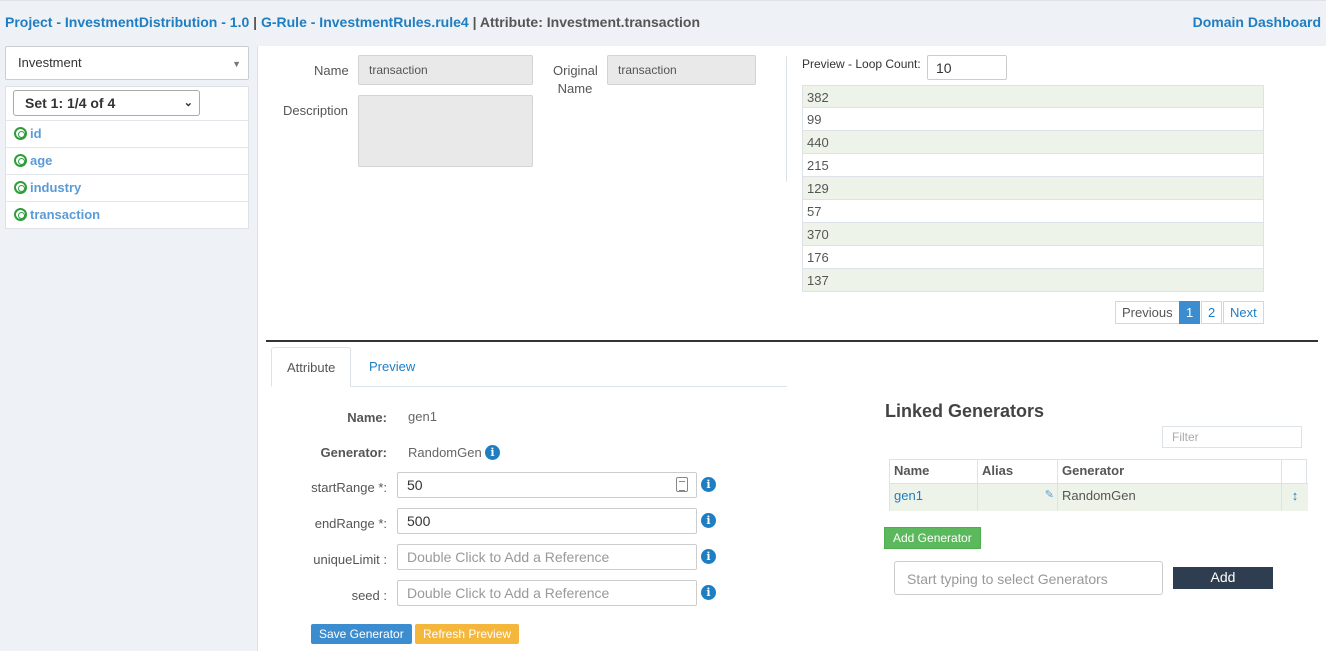 The height and width of the screenshot is (651, 1326). Describe the element at coordinates (575, 88) in the screenshot. I see `original-label-line2: Name` at that location.